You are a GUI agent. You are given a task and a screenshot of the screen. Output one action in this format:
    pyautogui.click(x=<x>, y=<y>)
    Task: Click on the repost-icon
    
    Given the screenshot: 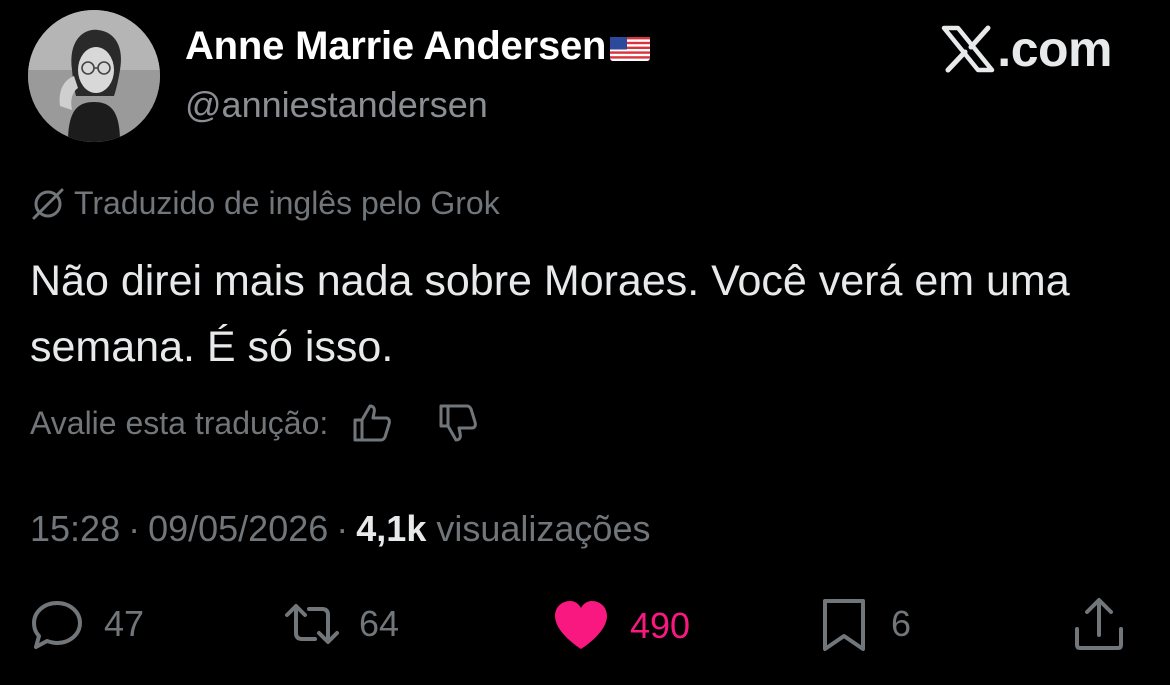 What is the action you would take?
    pyautogui.click(x=312, y=624)
    